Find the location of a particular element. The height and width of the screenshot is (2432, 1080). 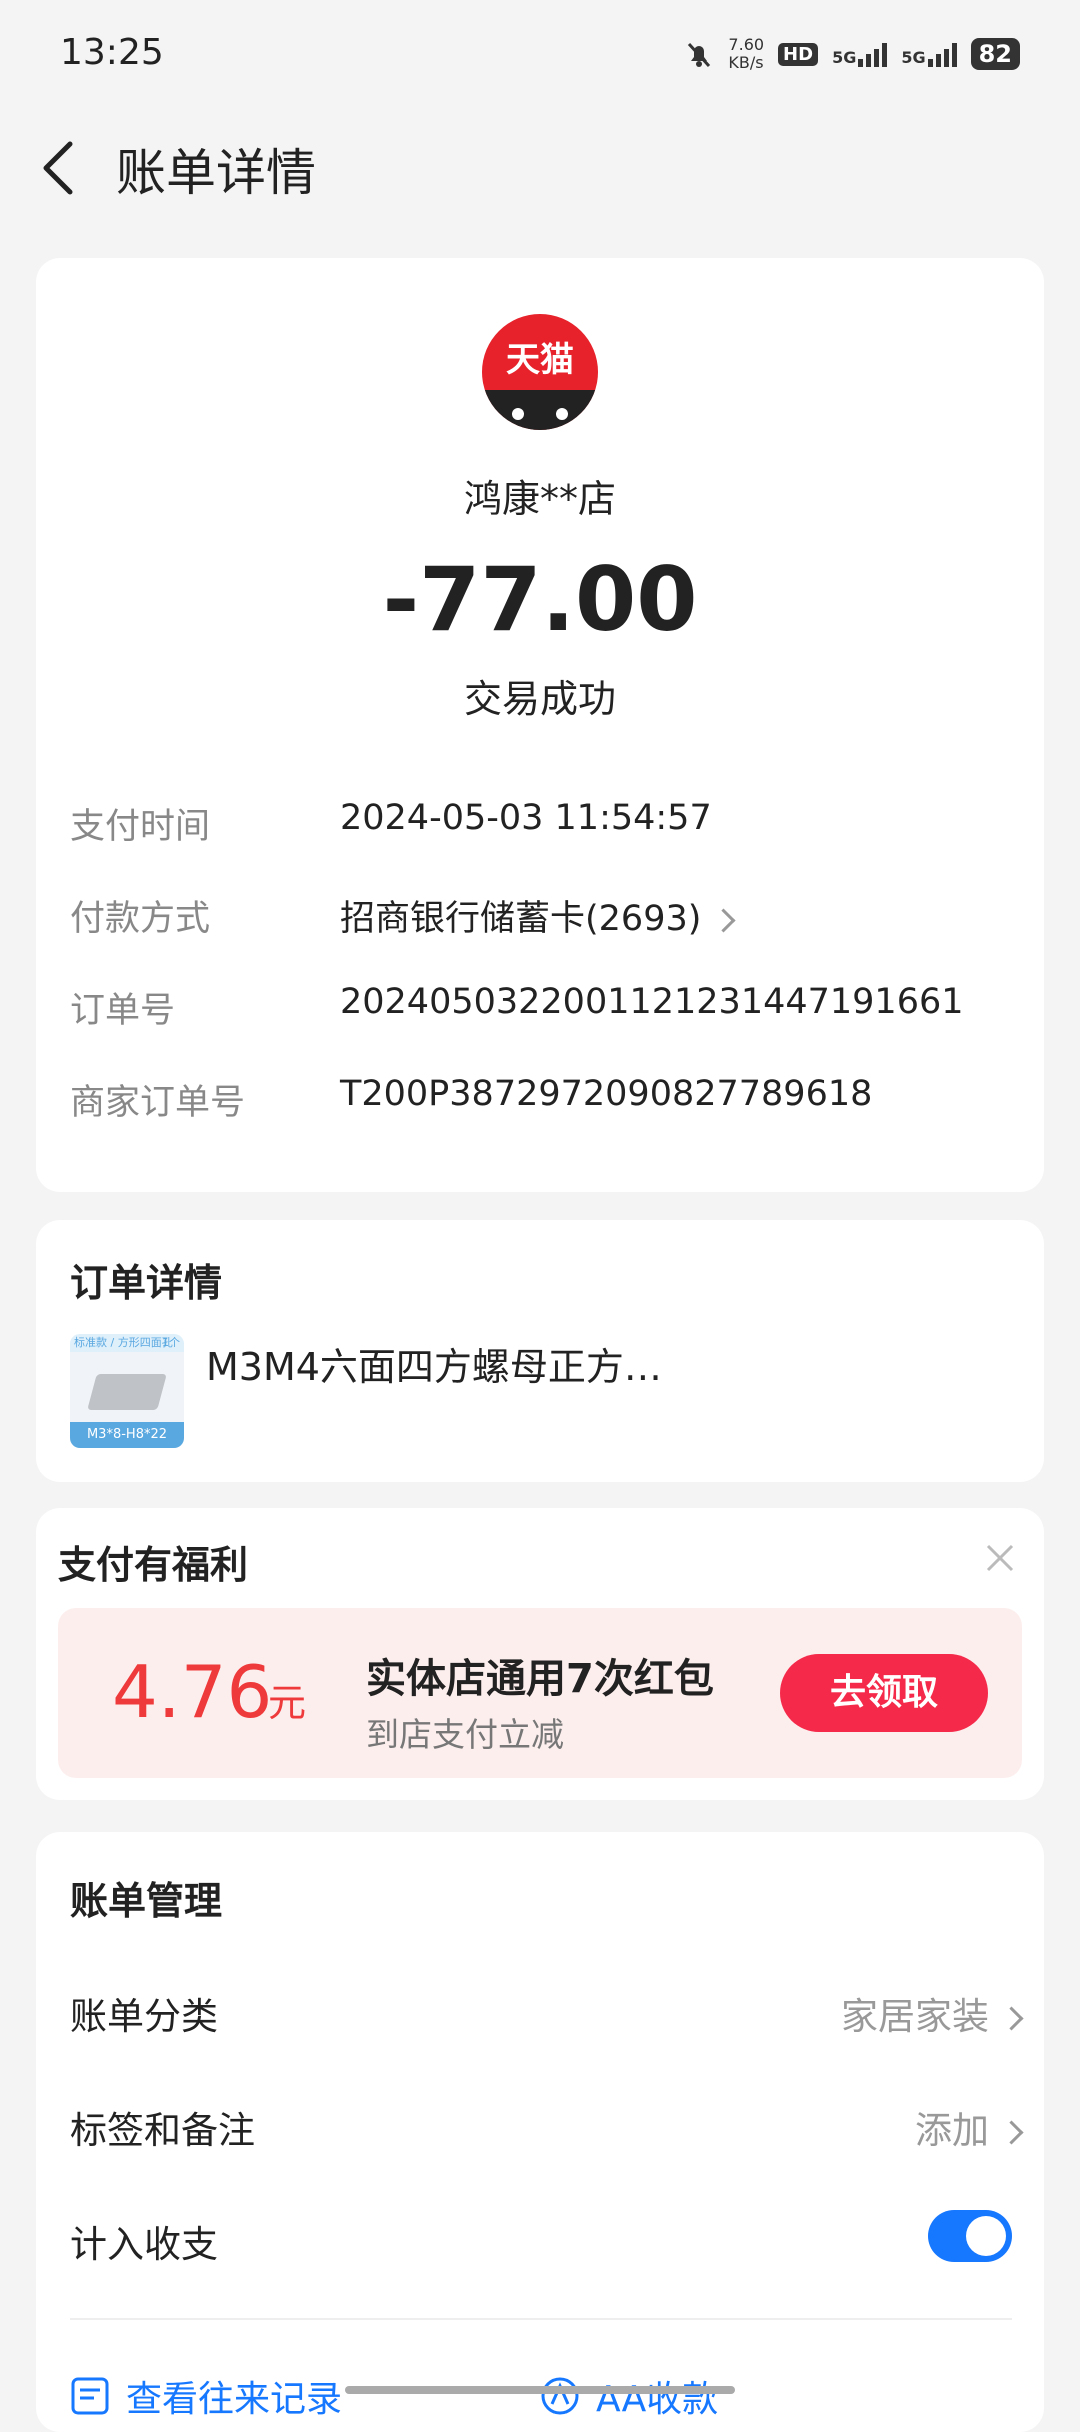

tmall-logo: 天猫 is located at coordinates (540, 372).